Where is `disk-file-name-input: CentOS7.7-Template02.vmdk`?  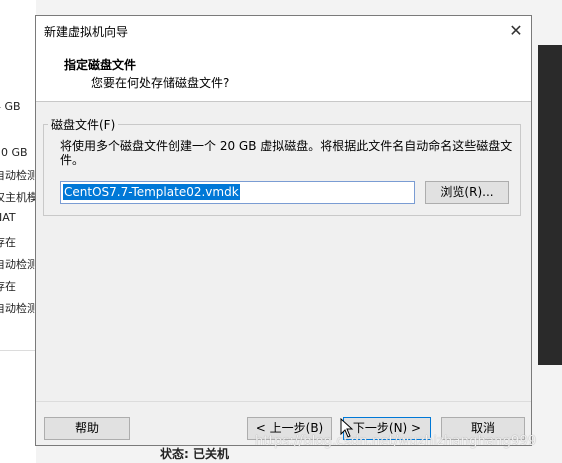 disk-file-name-input: CentOS7.7-Template02.vmdk is located at coordinates (237, 192).